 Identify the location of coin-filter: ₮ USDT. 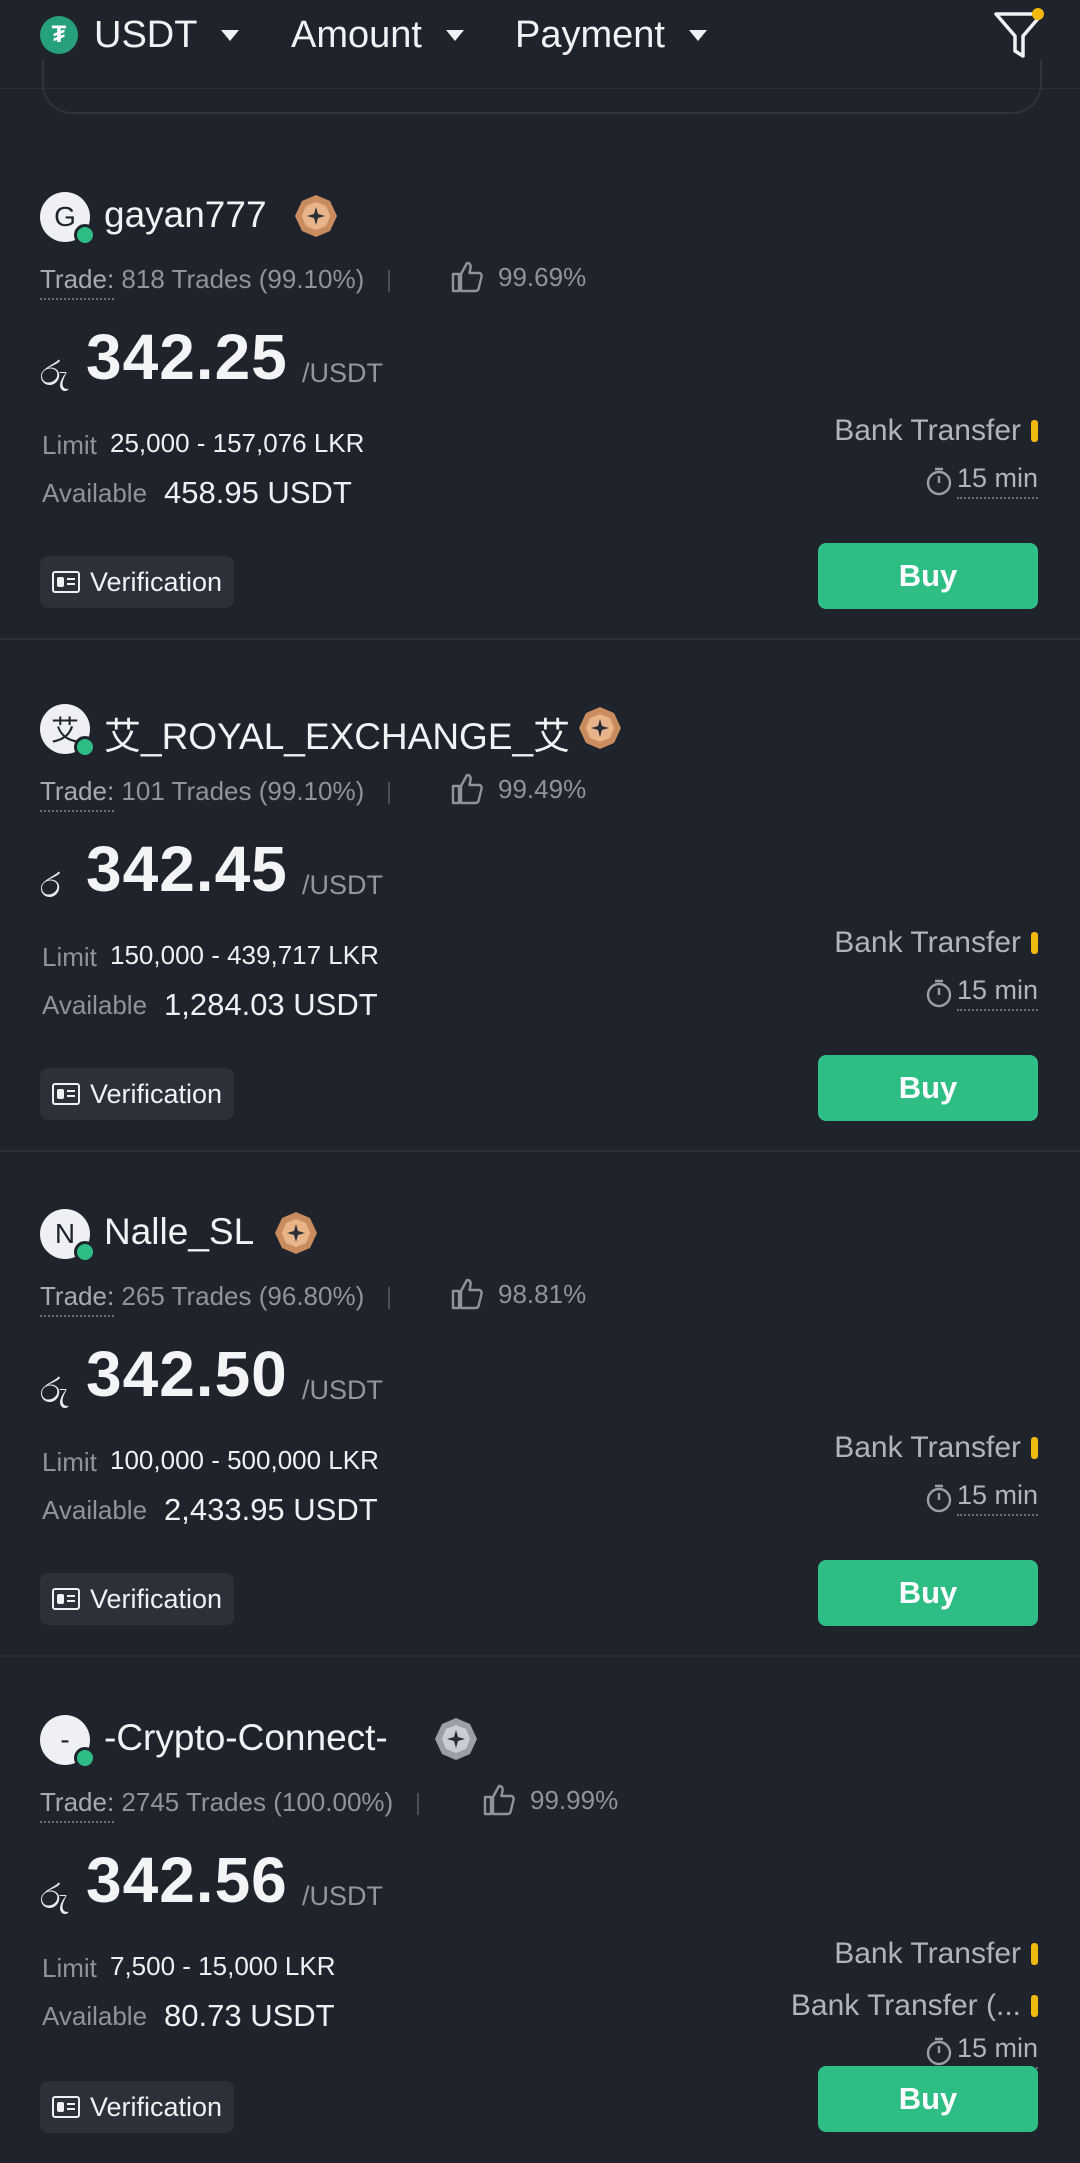
(140, 35).